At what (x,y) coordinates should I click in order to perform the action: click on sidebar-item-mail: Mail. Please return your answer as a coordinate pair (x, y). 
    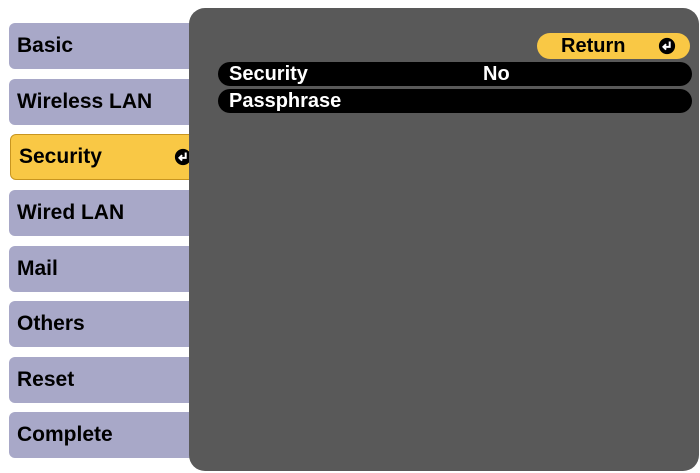
    Looking at the image, I should click on (104, 269).